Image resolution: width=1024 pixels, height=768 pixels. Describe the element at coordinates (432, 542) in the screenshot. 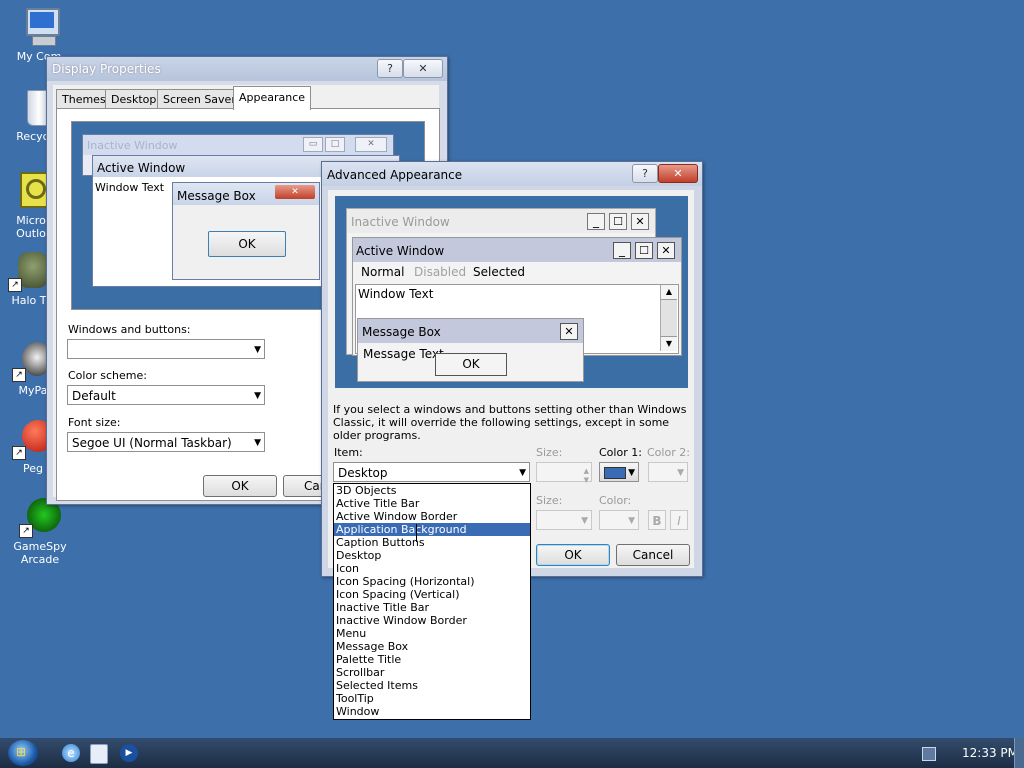

I see `item-option: Caption Buttons` at that location.